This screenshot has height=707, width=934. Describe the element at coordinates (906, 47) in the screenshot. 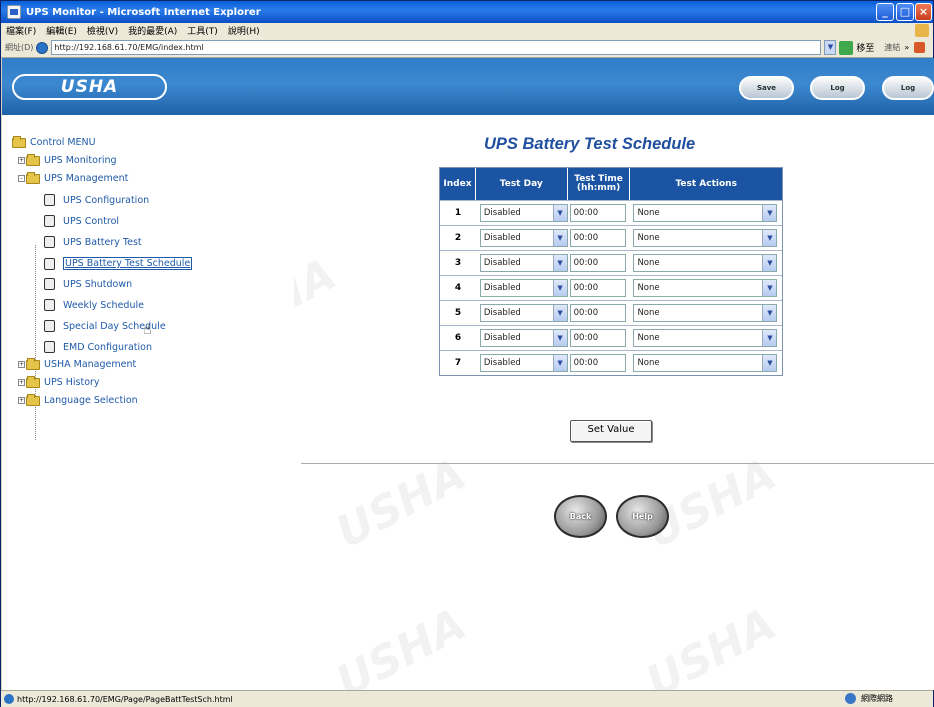

I see `links-chevron-icon: »` at that location.